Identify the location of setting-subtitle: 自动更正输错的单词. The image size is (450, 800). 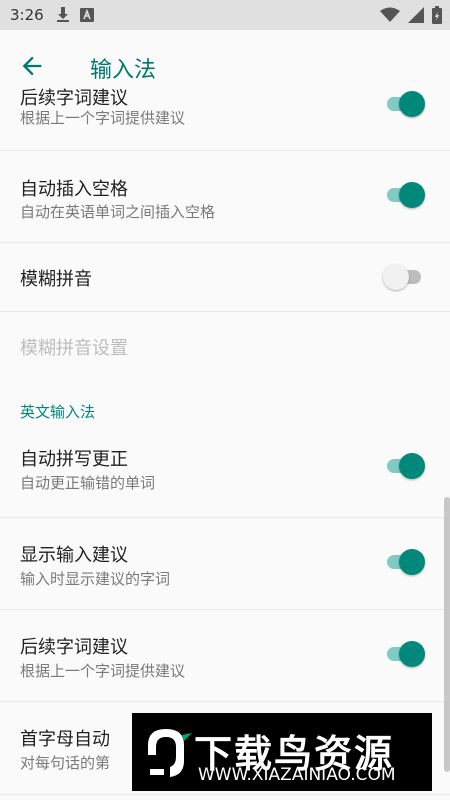
(88, 483).